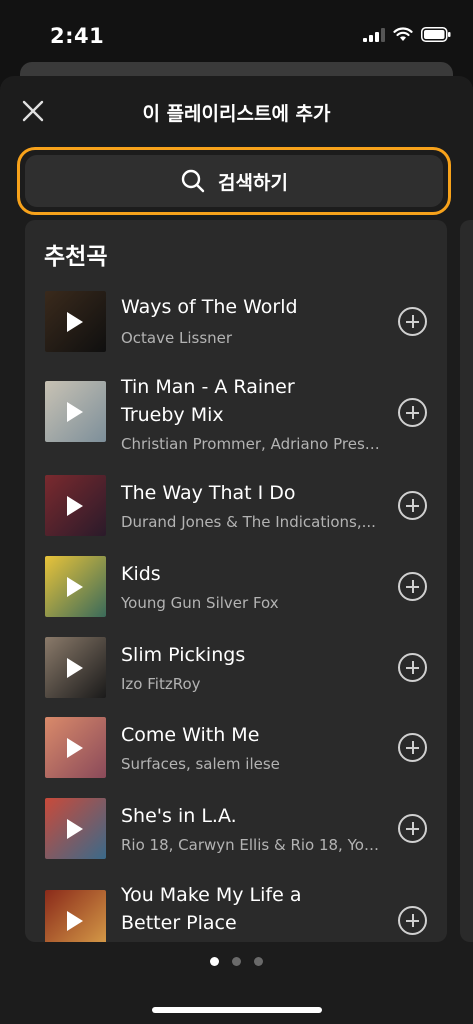  What do you see at coordinates (161, 684) in the screenshot?
I see `track-artist: Izo FitzRoy` at bounding box center [161, 684].